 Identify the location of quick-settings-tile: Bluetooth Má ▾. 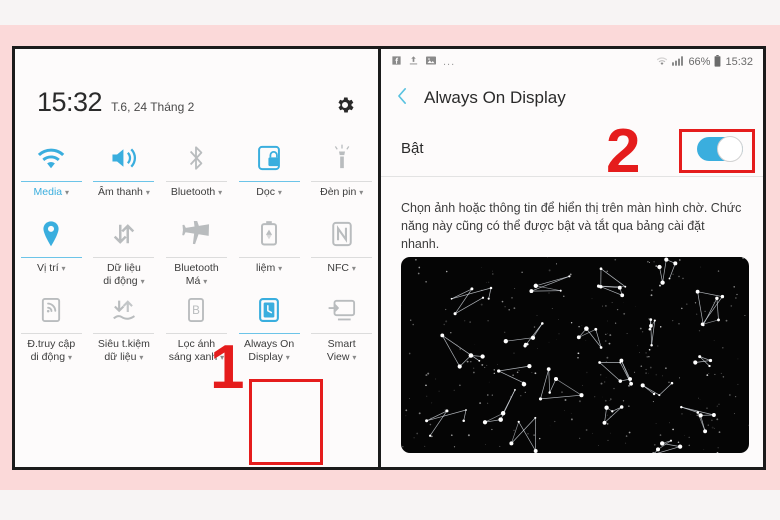
(196, 251).